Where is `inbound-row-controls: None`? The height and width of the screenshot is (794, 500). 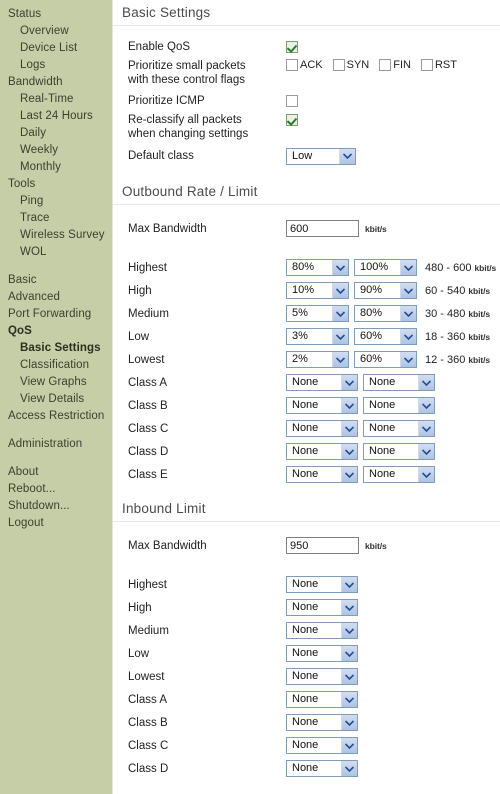 inbound-row-controls: None is located at coordinates (322, 584).